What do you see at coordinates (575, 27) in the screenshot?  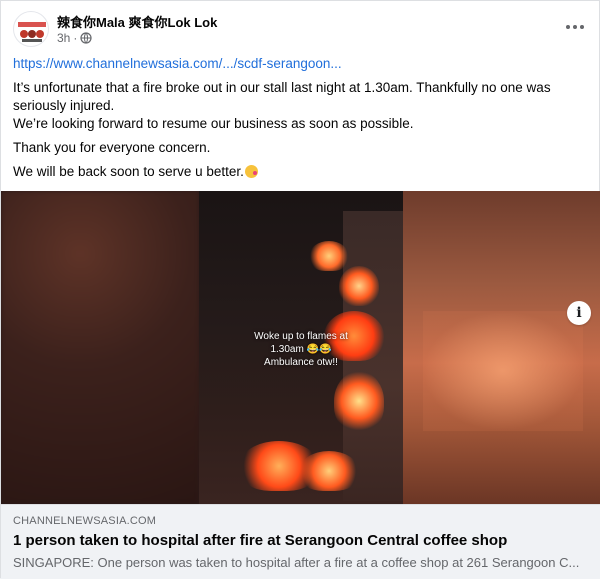 I see `more-options-button` at bounding box center [575, 27].